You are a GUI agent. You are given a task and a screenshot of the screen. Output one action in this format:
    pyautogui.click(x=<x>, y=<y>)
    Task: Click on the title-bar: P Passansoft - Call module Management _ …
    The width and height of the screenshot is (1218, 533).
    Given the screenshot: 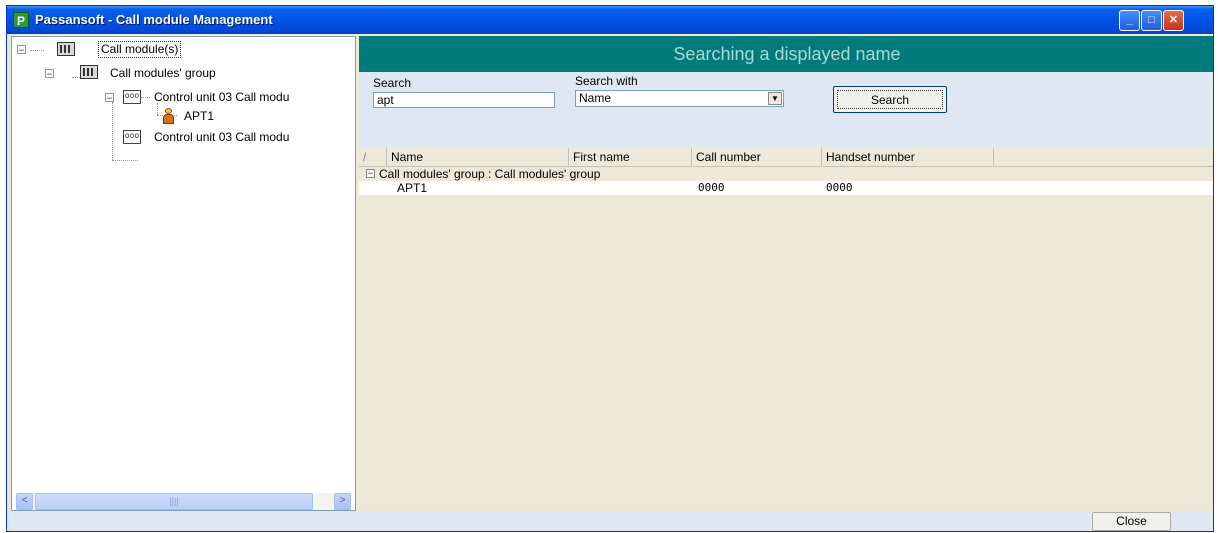 What is the action you would take?
    pyautogui.click(x=610, y=20)
    